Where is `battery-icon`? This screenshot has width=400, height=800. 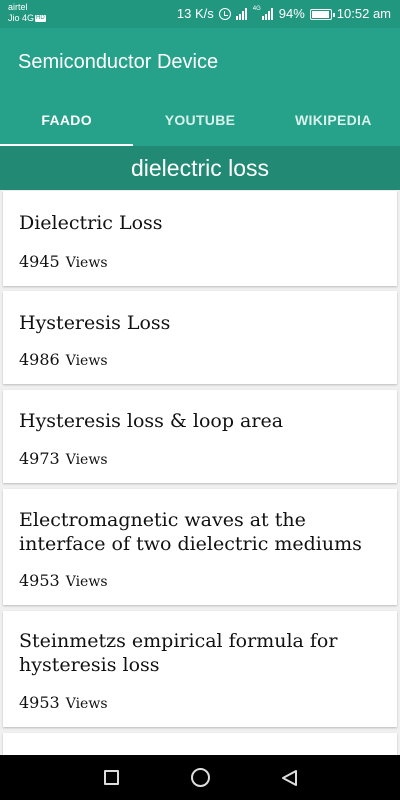 battery-icon is located at coordinates (322, 14).